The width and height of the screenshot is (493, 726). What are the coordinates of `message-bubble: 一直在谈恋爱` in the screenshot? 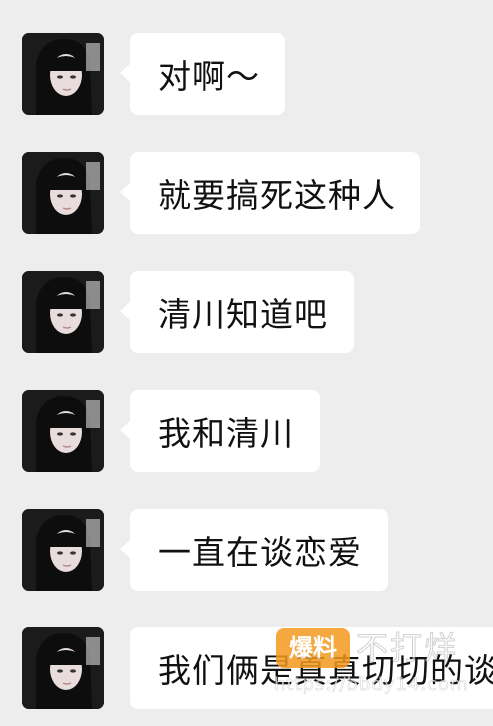 It's located at (254, 550).